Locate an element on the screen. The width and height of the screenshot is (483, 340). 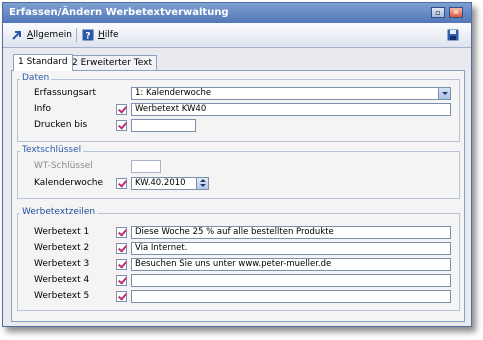
werbetext-4-input is located at coordinates (291, 280).